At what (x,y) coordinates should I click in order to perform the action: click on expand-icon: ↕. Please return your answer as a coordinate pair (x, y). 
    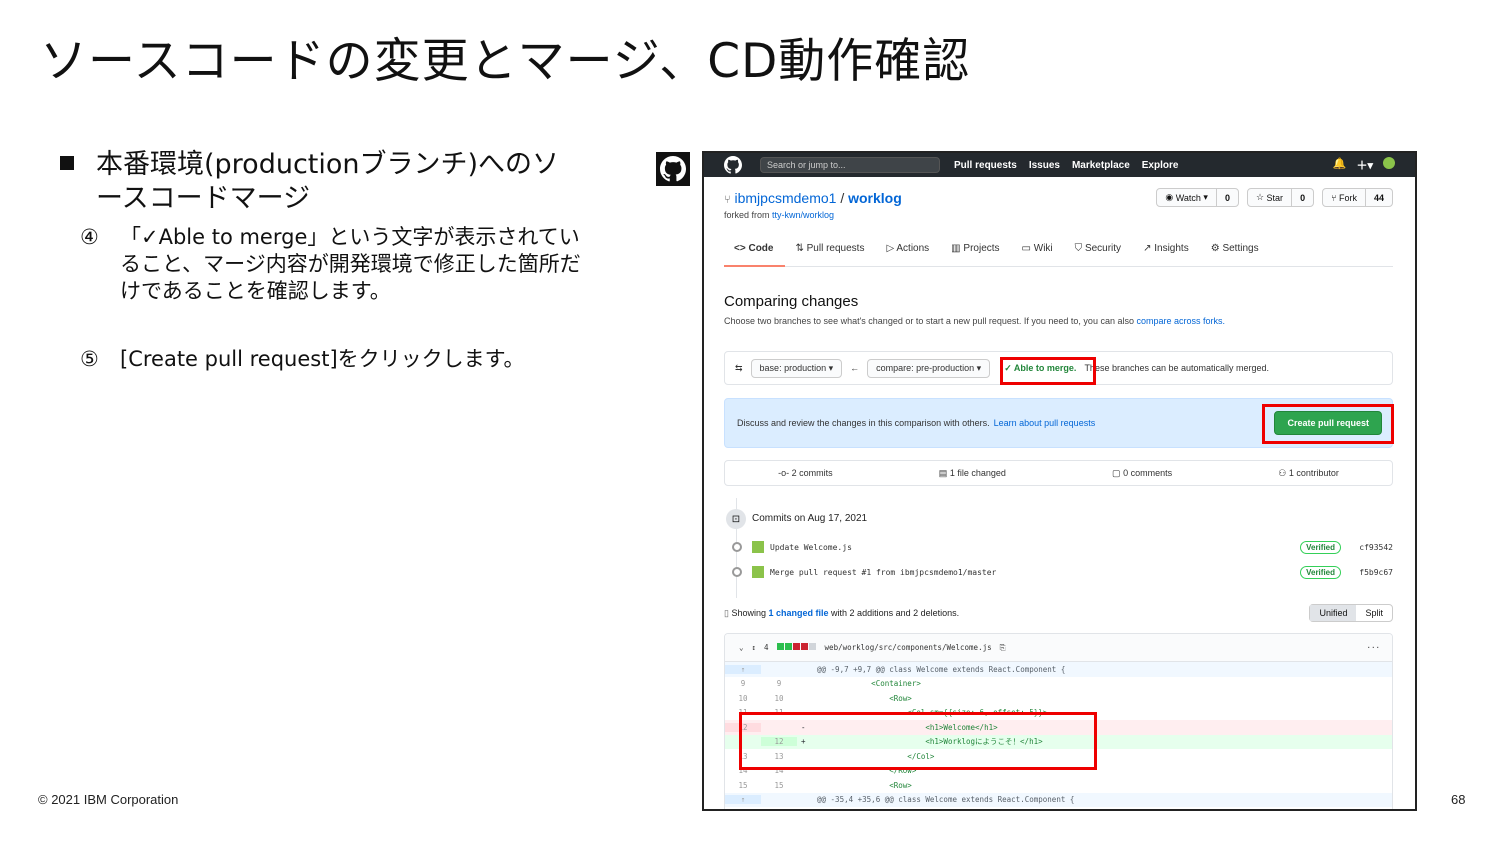
    Looking at the image, I should click on (754, 647).